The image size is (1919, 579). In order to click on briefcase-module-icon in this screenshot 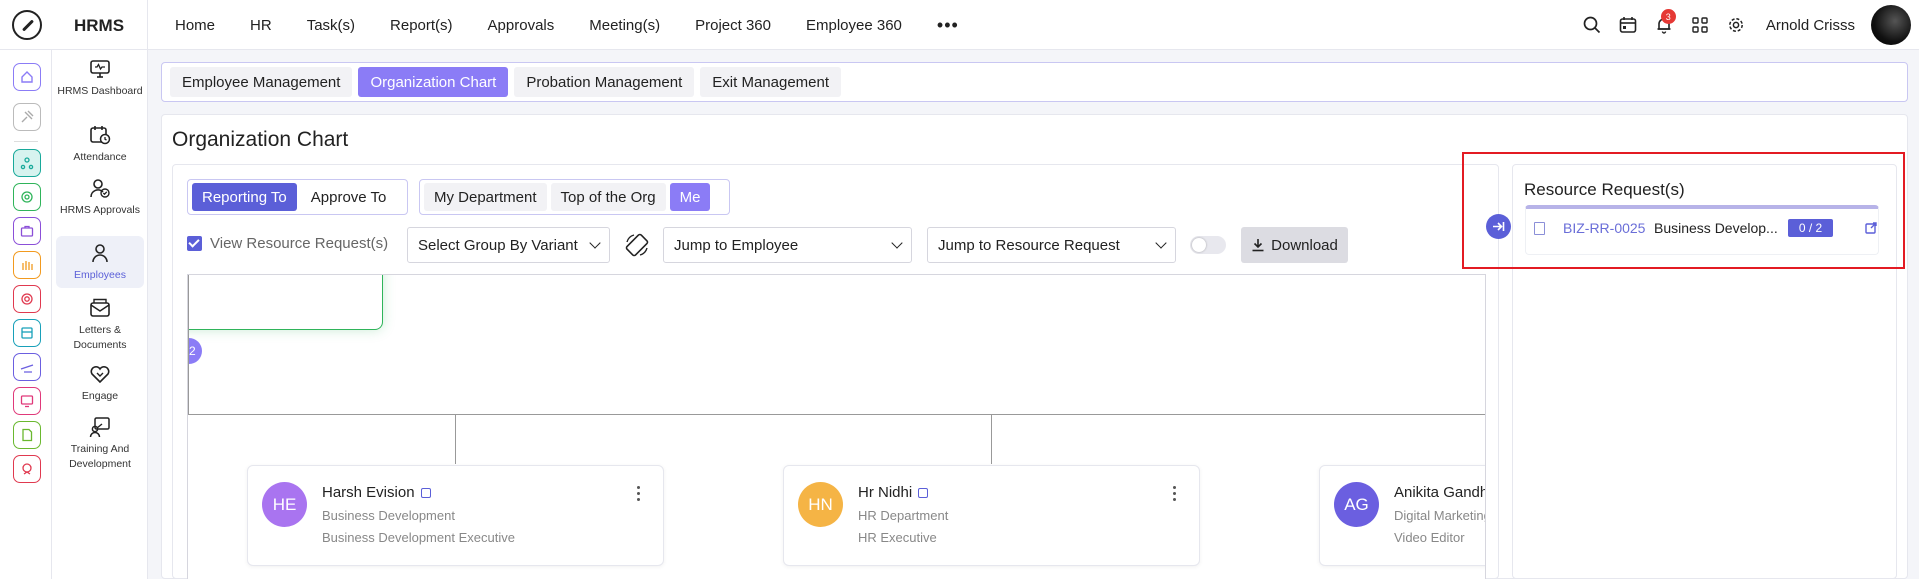, I will do `click(27, 231)`.